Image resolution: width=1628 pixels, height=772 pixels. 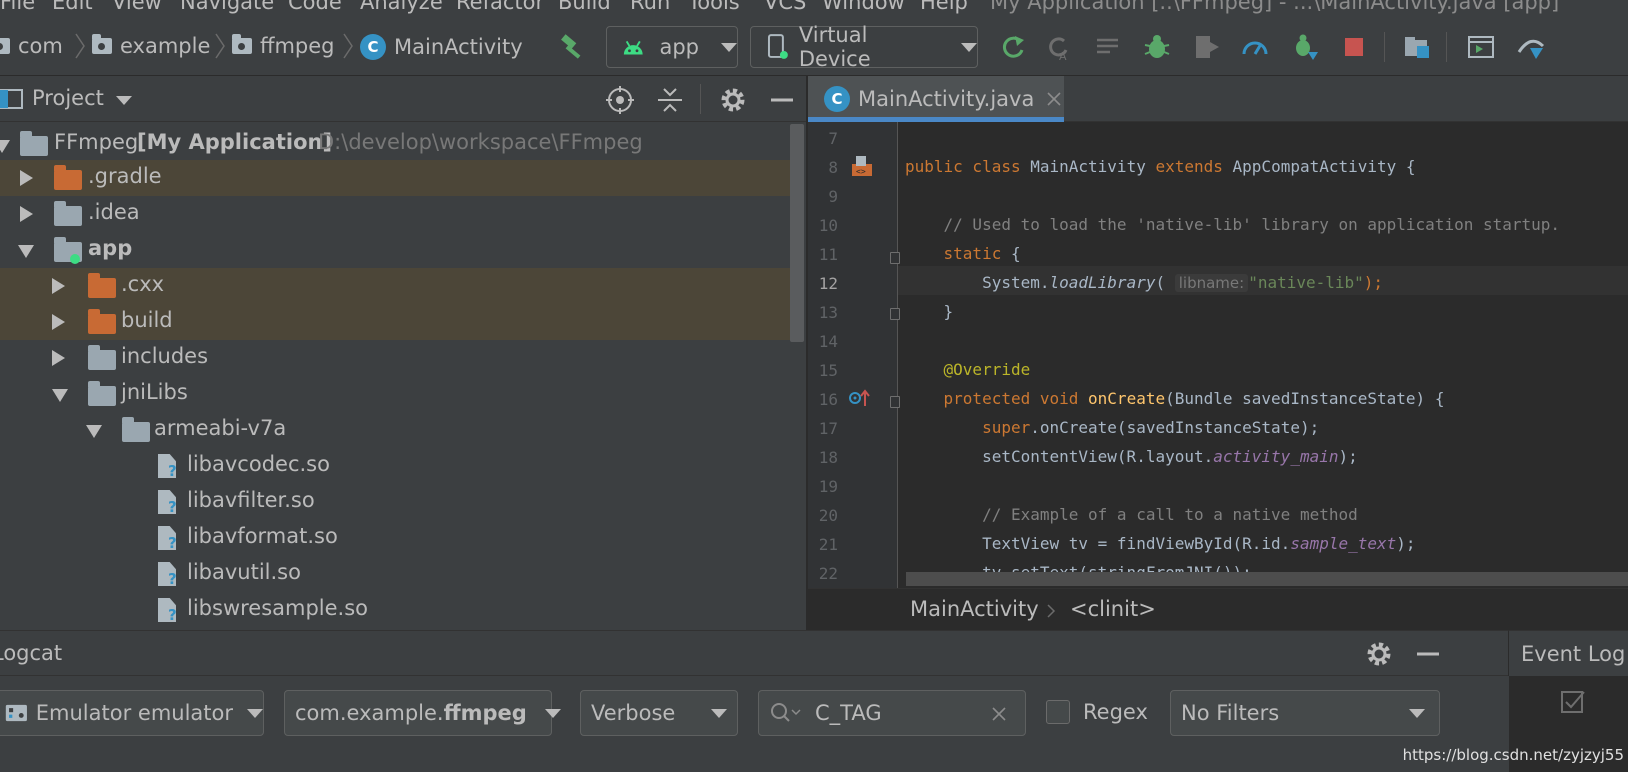 I want to click on stop-icon, so click(x=1354, y=47).